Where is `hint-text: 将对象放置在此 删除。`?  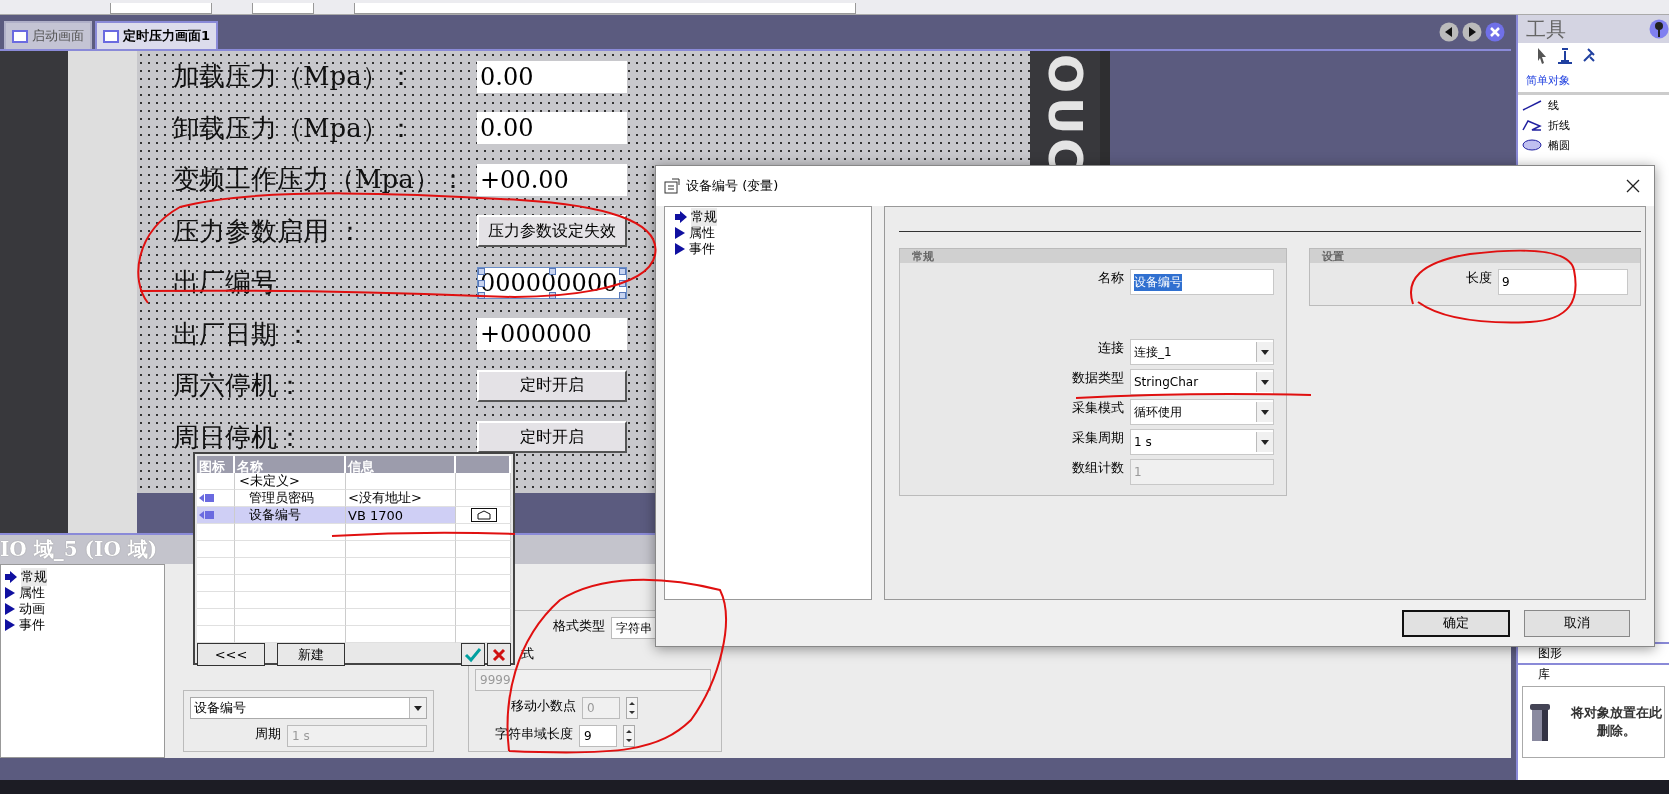 hint-text: 将对象放置在此 删除。 is located at coordinates (1616, 722).